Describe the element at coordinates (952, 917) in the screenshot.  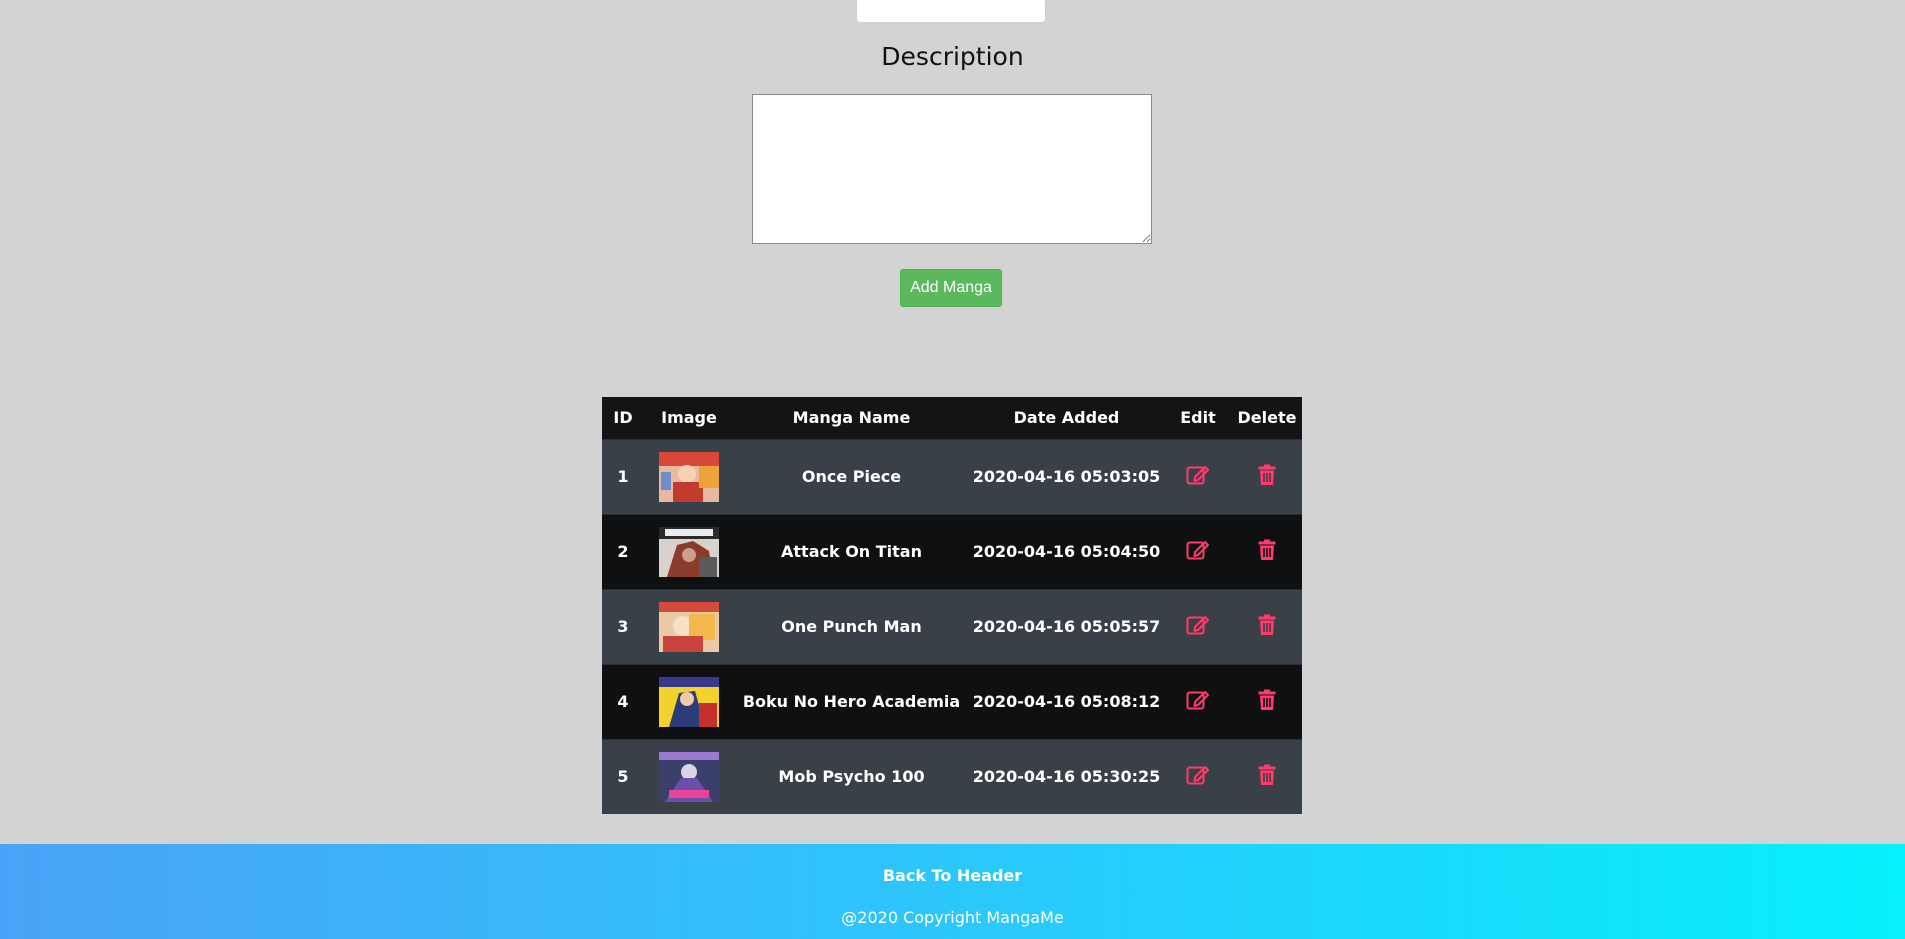
I see `copyright-text: @2020 Copyright MangaMe` at that location.